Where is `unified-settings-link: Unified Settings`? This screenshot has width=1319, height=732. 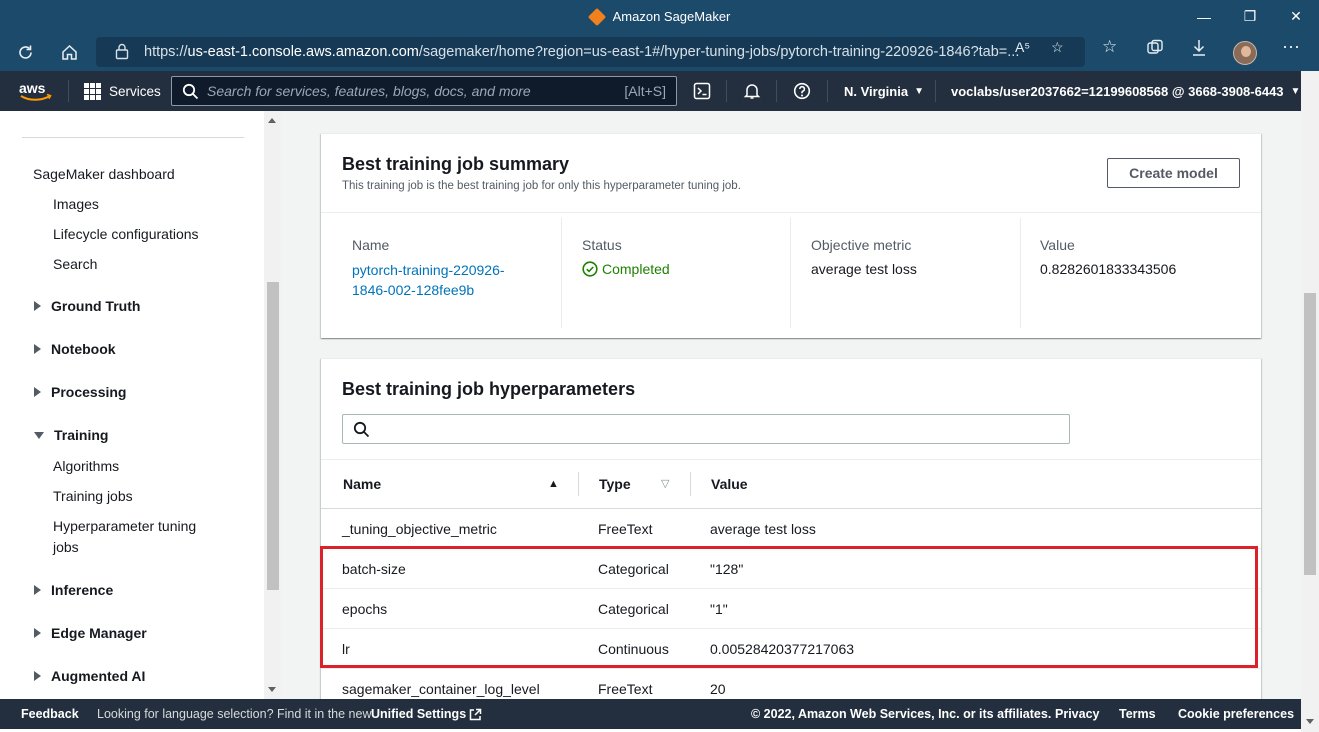 unified-settings-link: Unified Settings is located at coordinates (426, 714).